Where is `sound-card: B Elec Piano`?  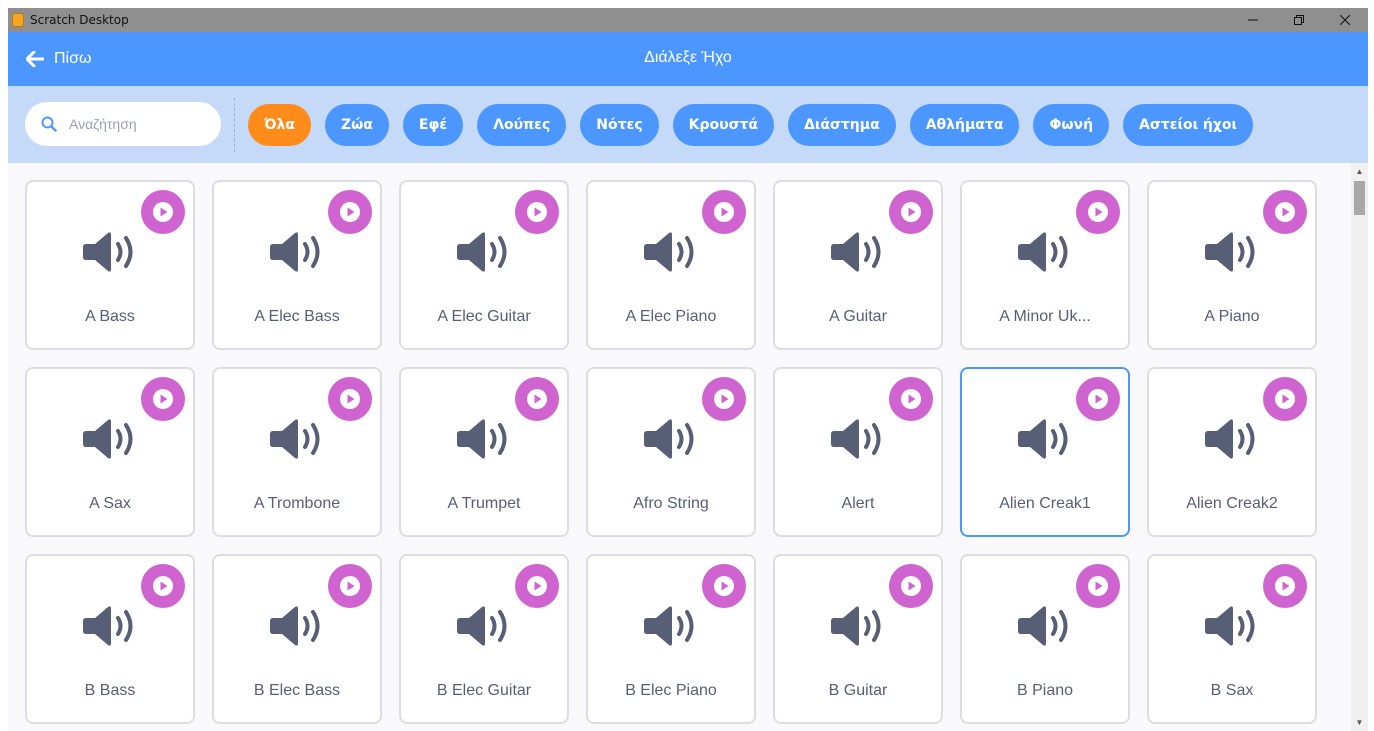 sound-card: B Elec Piano is located at coordinates (671, 639).